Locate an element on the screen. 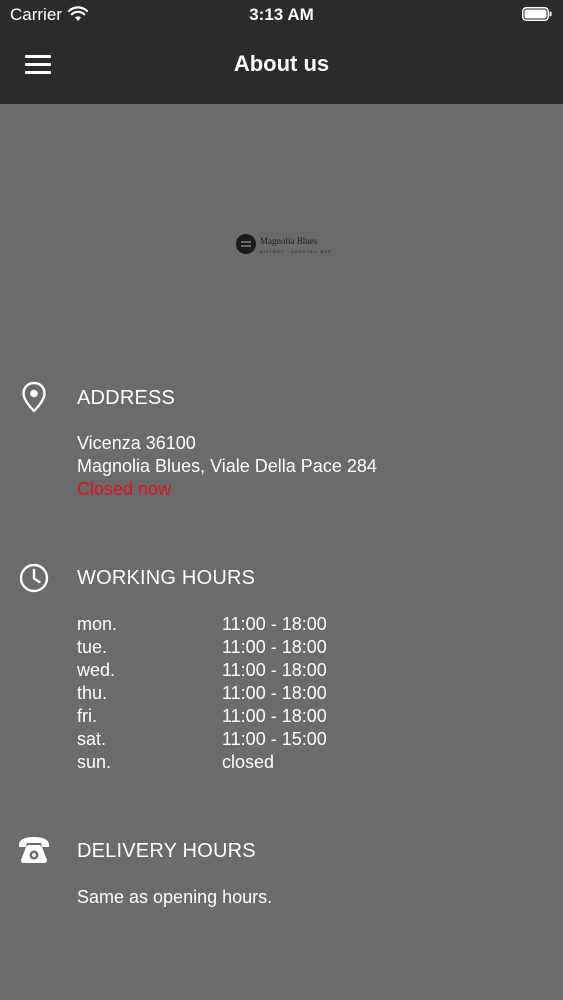  hours-time-thu: 11:00 - 18:00 is located at coordinates (274, 693).